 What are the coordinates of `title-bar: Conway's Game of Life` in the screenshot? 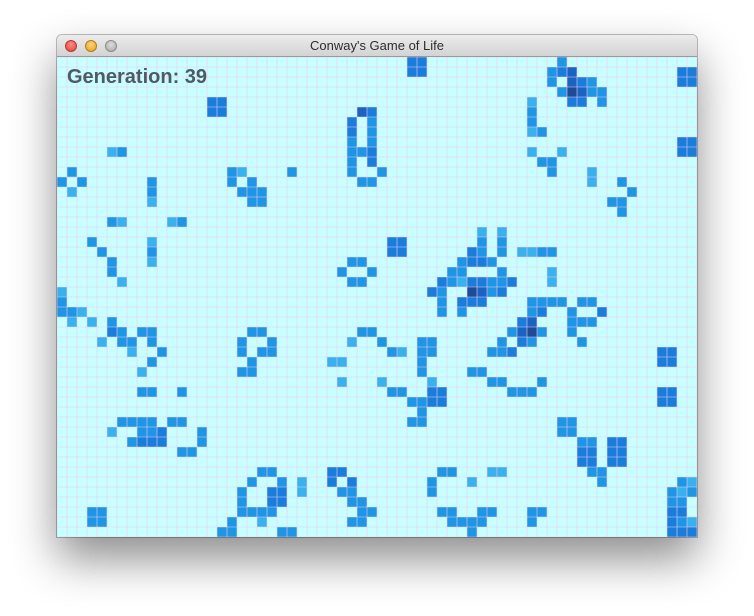 It's located at (377, 46).